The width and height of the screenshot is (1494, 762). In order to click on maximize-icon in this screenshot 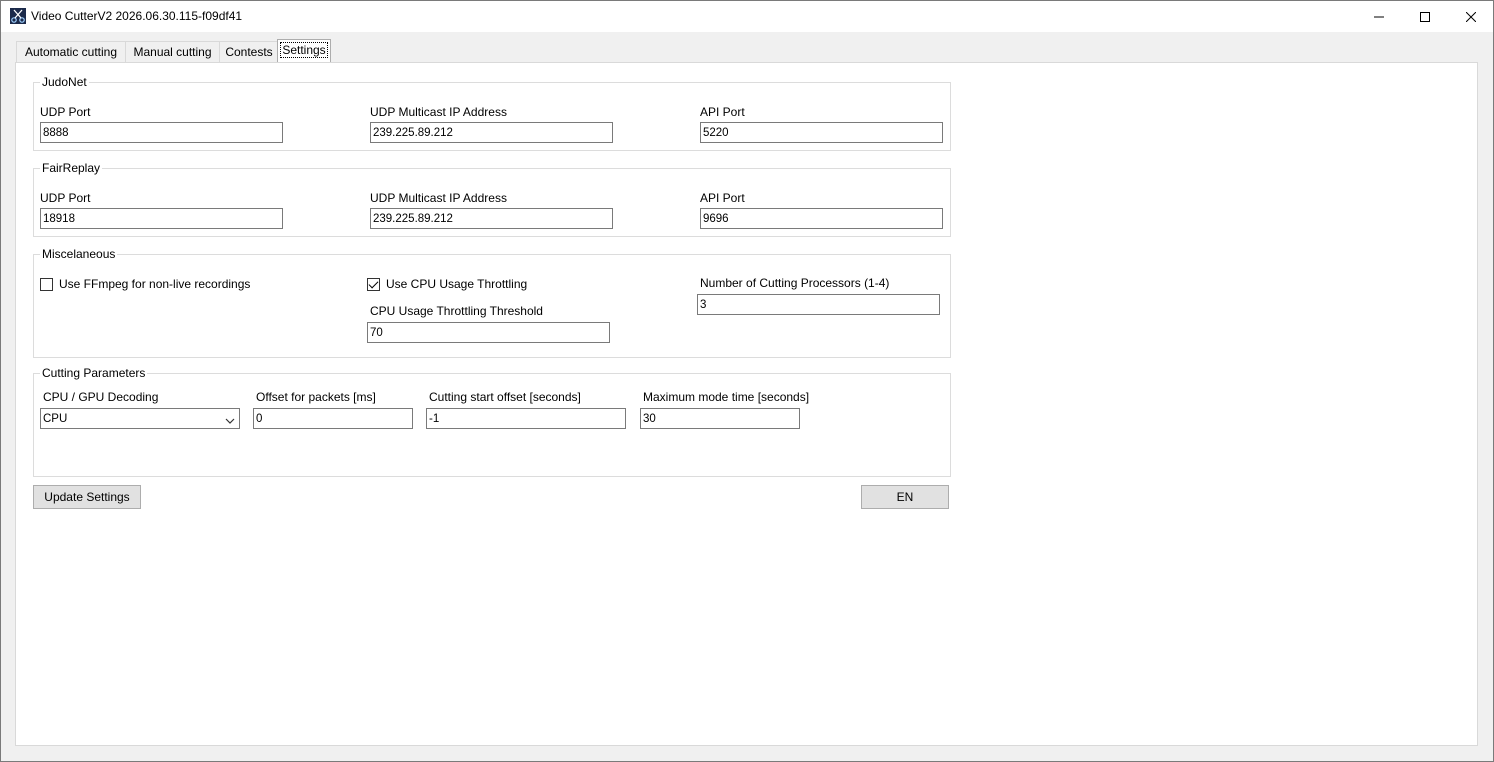, I will do `click(1425, 16)`.